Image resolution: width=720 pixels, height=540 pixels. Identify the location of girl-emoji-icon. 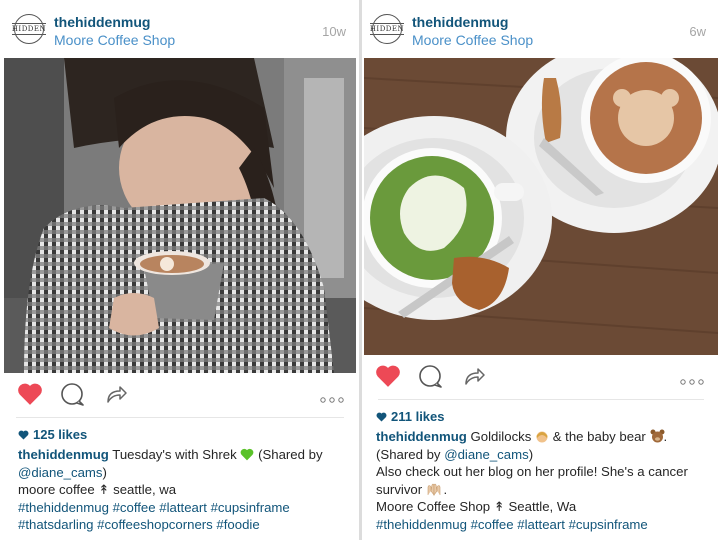
(542, 436).